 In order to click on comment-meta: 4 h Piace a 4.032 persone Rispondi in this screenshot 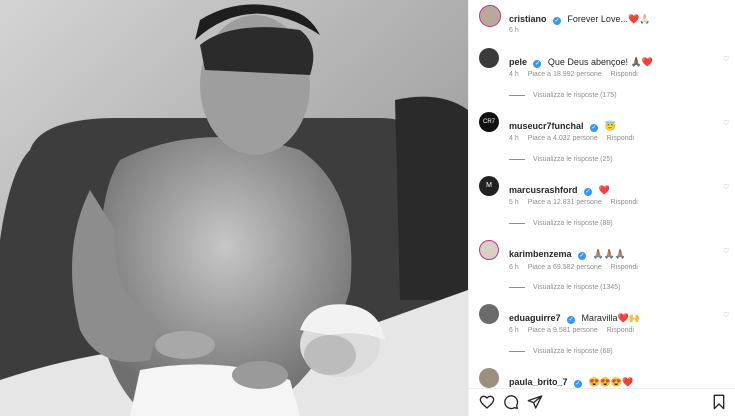, I will do `click(575, 138)`.